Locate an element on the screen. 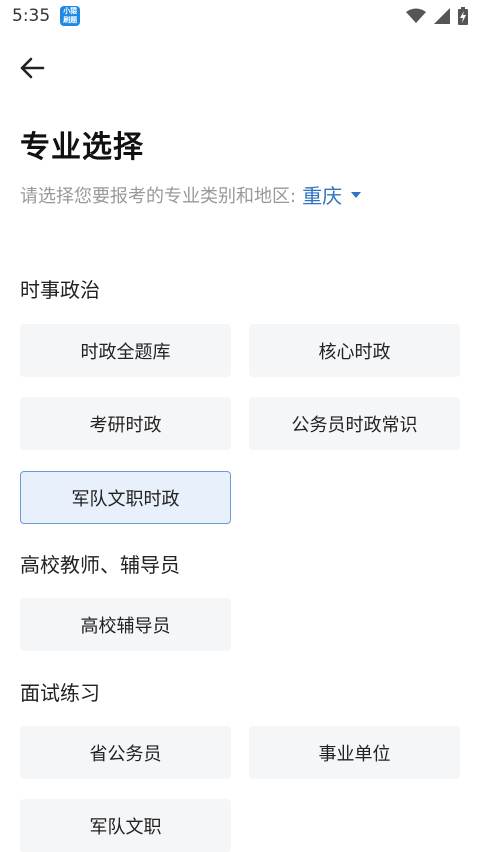 This screenshot has height=852, width=480. option-public-institution: 事业单位 is located at coordinates (354, 752).